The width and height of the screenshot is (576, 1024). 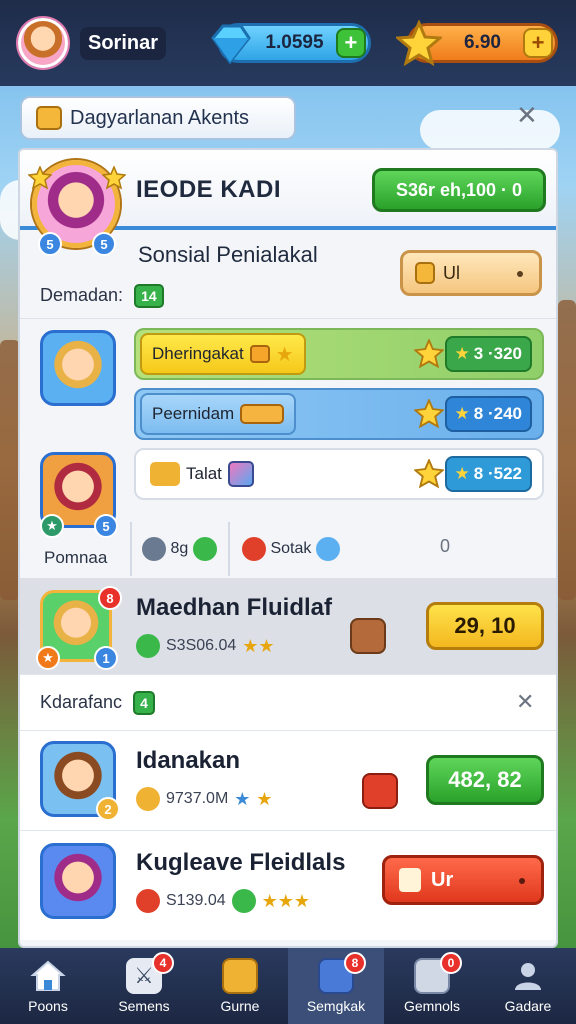 What do you see at coordinates (368, 636) in the screenshot?
I see `crate-icon` at bounding box center [368, 636].